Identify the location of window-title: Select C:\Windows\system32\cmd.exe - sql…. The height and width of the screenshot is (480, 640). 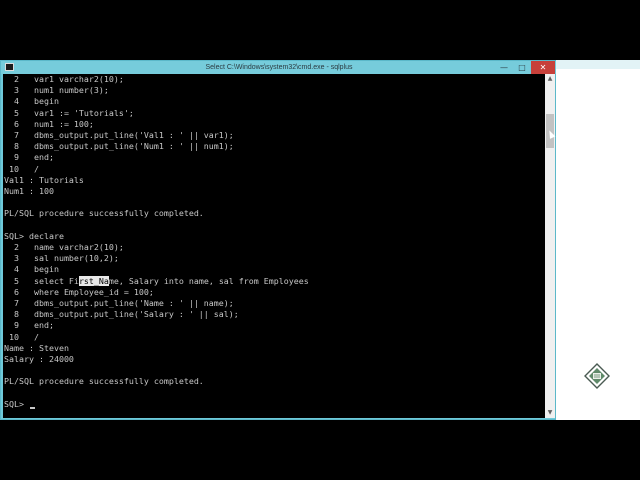
(279, 67).